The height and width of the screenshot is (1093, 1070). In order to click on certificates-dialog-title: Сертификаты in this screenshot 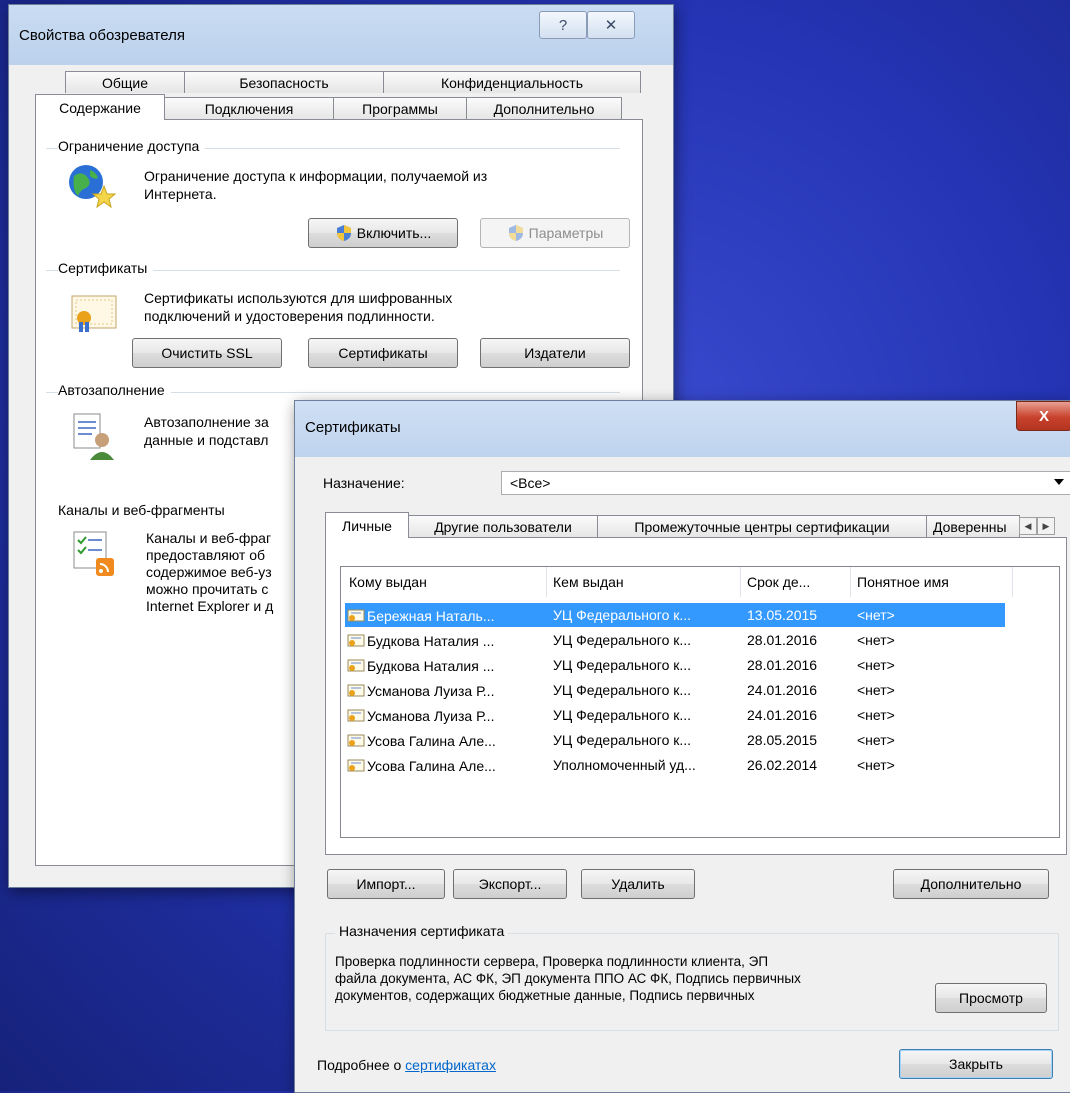, I will do `click(353, 427)`.